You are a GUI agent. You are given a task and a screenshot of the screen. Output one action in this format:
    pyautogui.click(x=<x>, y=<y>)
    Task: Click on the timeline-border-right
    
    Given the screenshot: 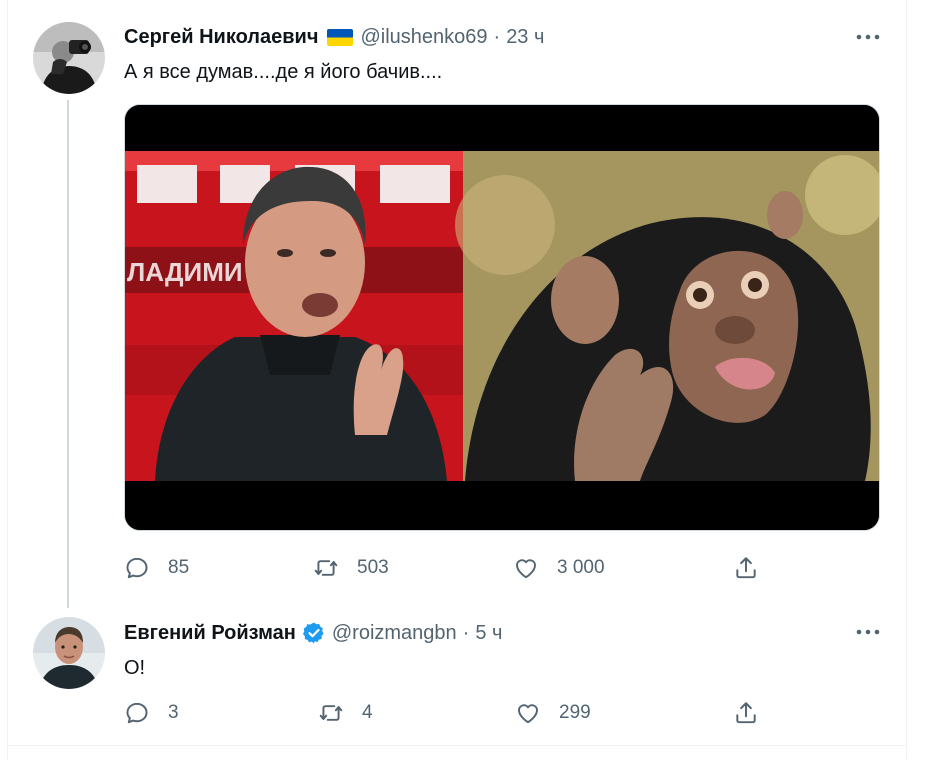 What is the action you would take?
    pyautogui.click(x=906, y=380)
    